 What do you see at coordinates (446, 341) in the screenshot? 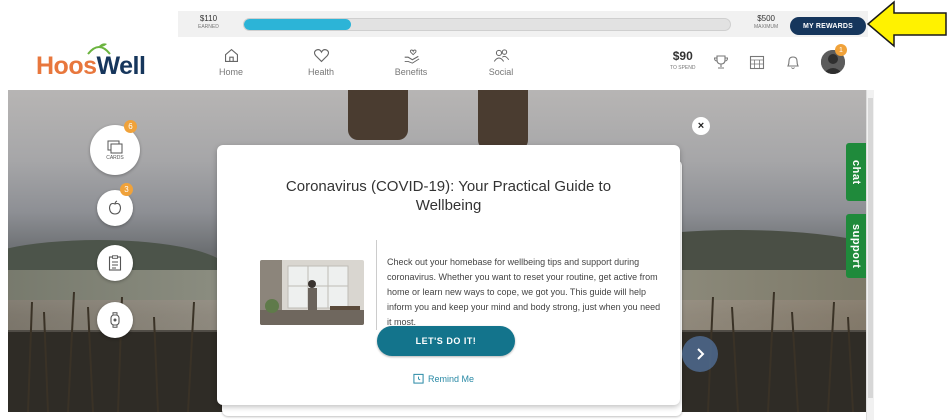
I see `lets-do-it-button: LET'S DO IT!` at bounding box center [446, 341].